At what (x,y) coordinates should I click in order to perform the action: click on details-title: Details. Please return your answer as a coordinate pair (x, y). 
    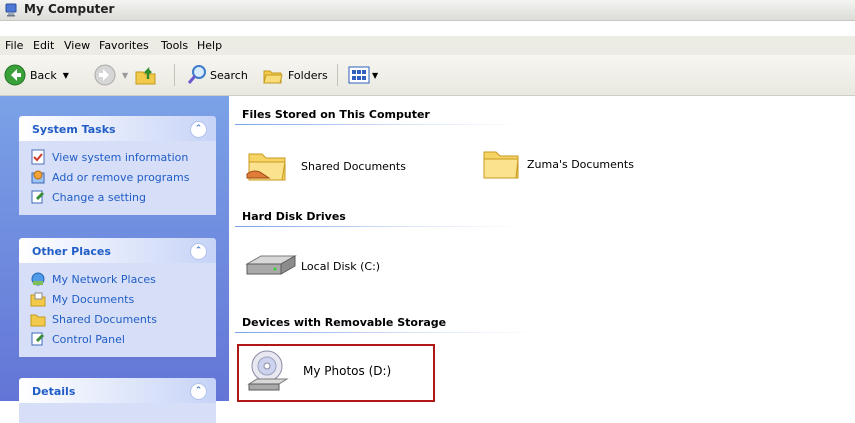
    Looking at the image, I should click on (54, 391).